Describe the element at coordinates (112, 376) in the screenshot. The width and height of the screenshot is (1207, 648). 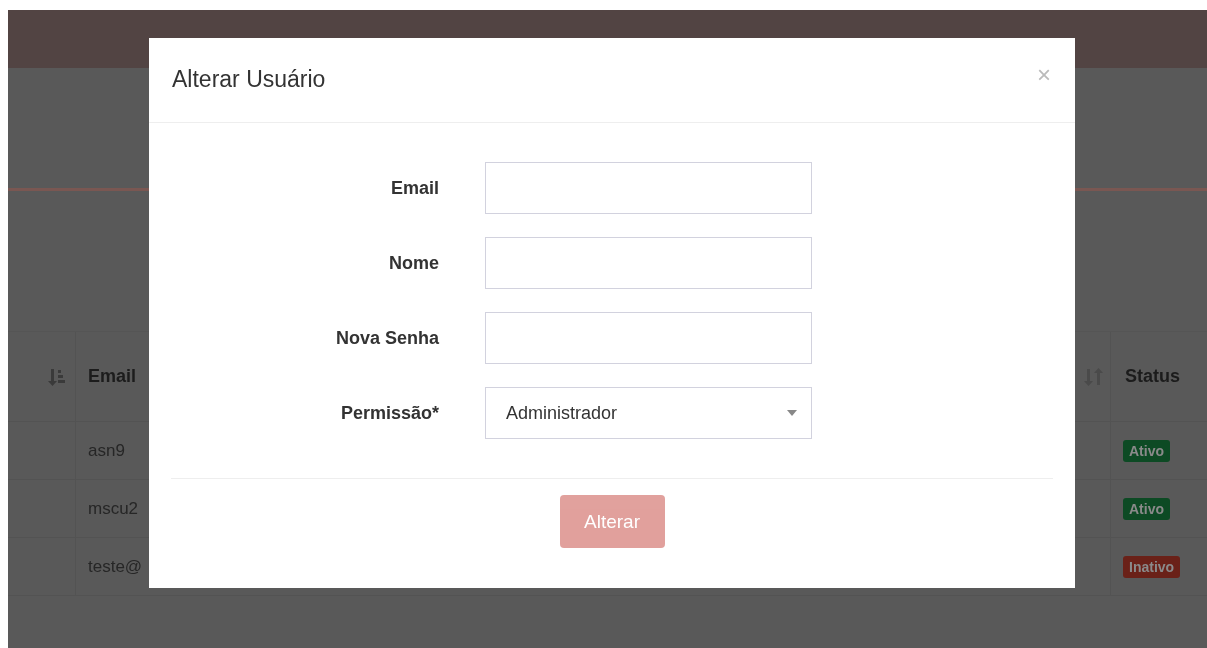
I see `column-header: Email` at that location.